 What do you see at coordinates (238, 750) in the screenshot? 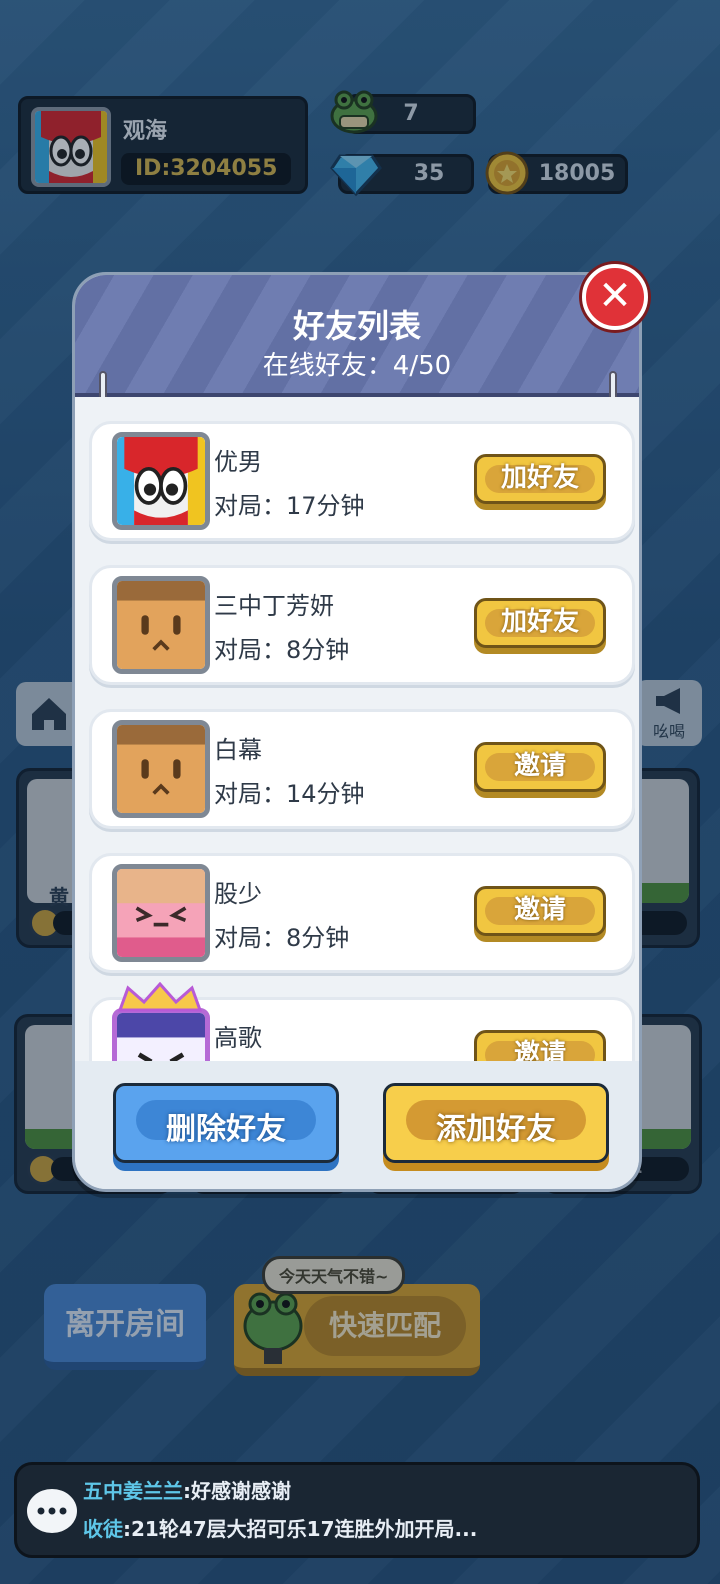
I see `friend-name: 白幕` at bounding box center [238, 750].